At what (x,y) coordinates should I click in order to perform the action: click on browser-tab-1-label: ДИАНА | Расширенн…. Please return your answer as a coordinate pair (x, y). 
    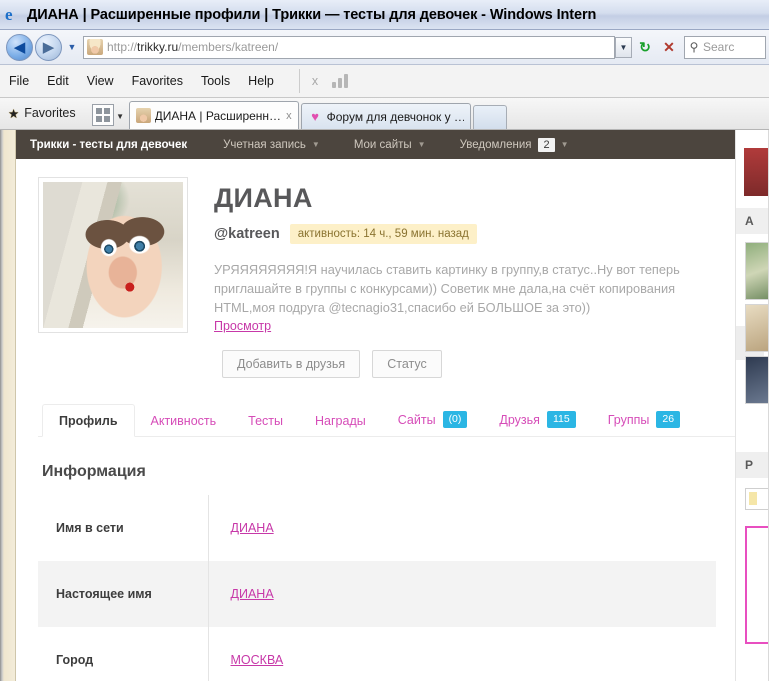
    Looking at the image, I should click on (217, 115).